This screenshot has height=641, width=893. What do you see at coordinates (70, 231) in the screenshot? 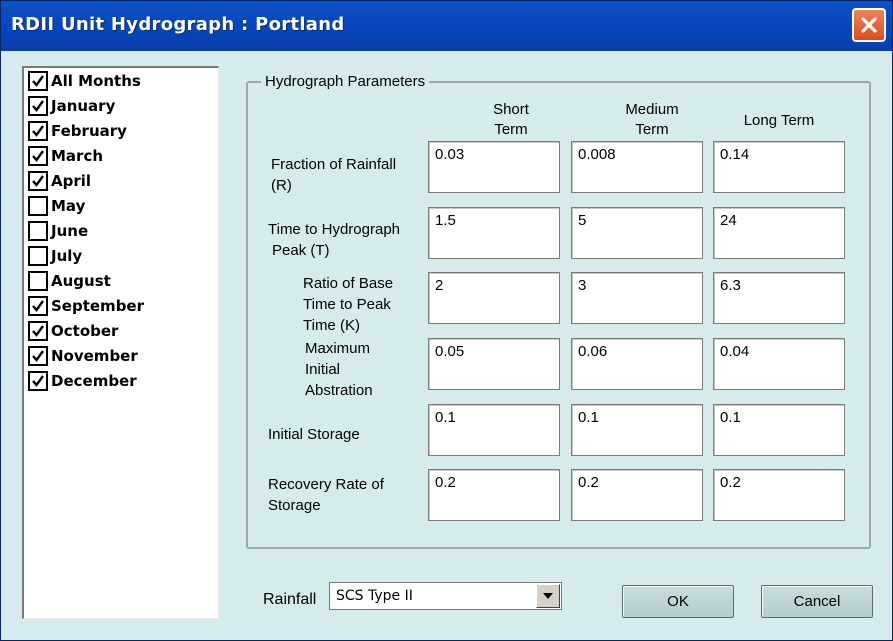
I see `month-label: June` at bounding box center [70, 231].